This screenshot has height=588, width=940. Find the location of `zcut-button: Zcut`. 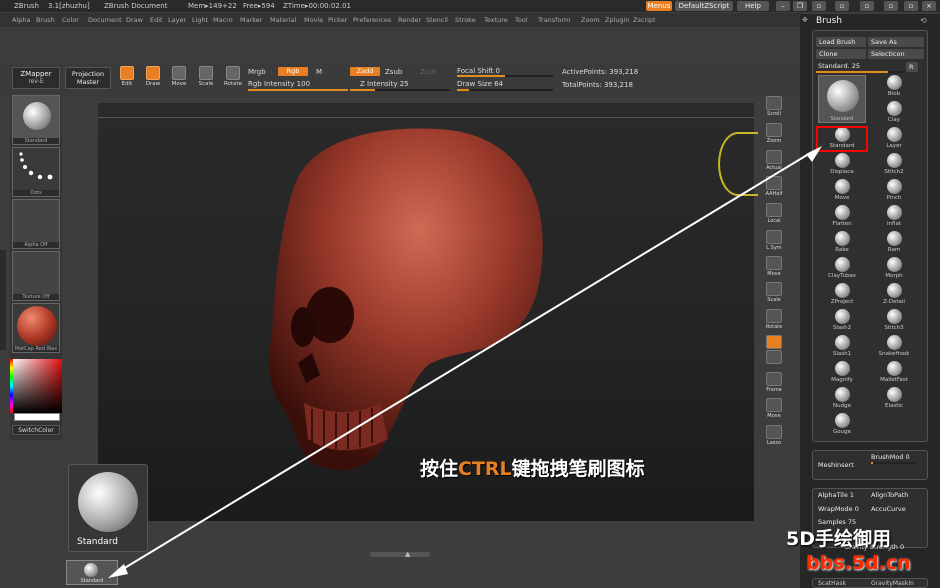

zcut-button: Zcut is located at coordinates (428, 72).